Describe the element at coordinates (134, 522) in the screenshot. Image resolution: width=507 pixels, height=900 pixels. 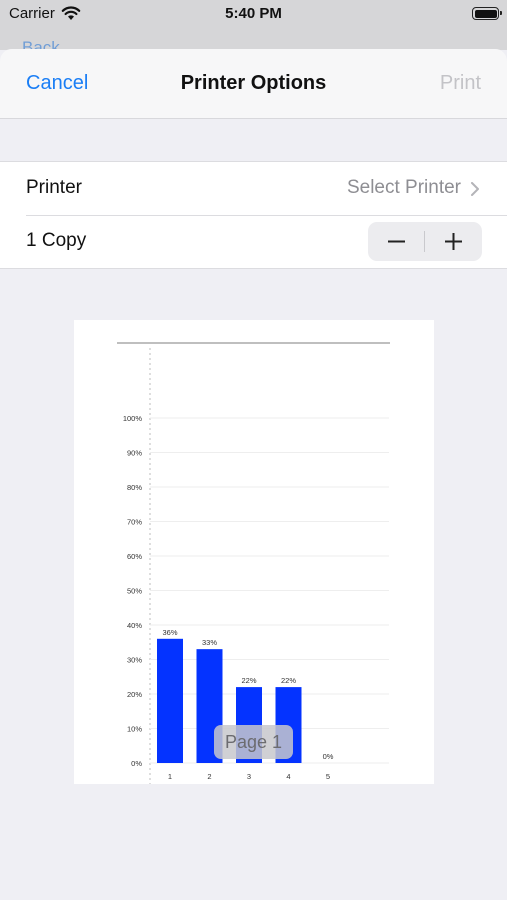
I see `y-tick-label: 70%` at that location.